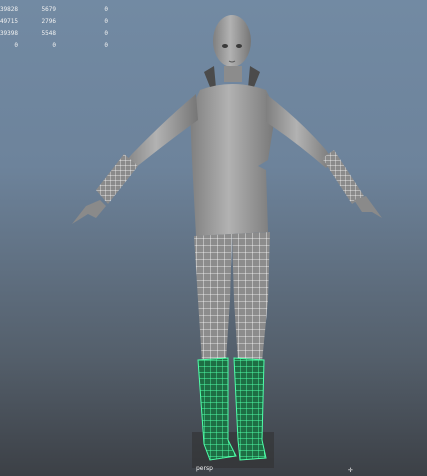  Describe the element at coordinates (233, 160) in the screenshot. I see `character-jacket` at that location.